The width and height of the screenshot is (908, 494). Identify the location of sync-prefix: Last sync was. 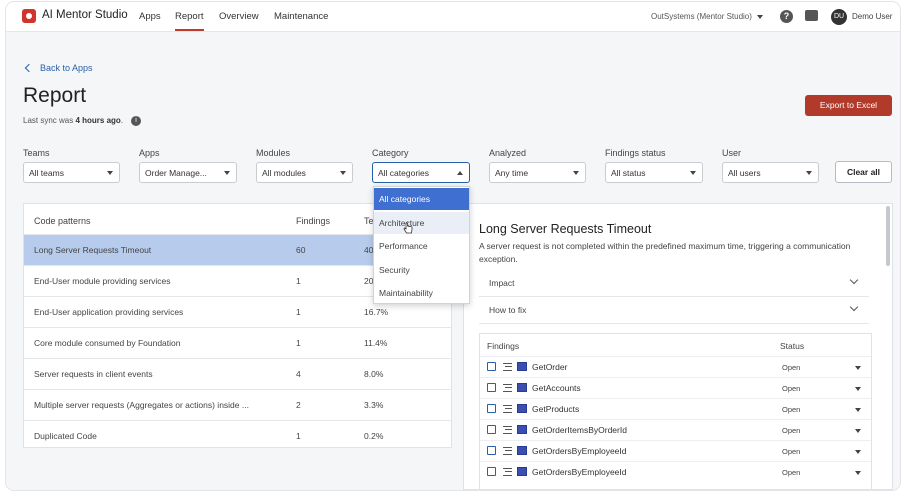
(49, 121).